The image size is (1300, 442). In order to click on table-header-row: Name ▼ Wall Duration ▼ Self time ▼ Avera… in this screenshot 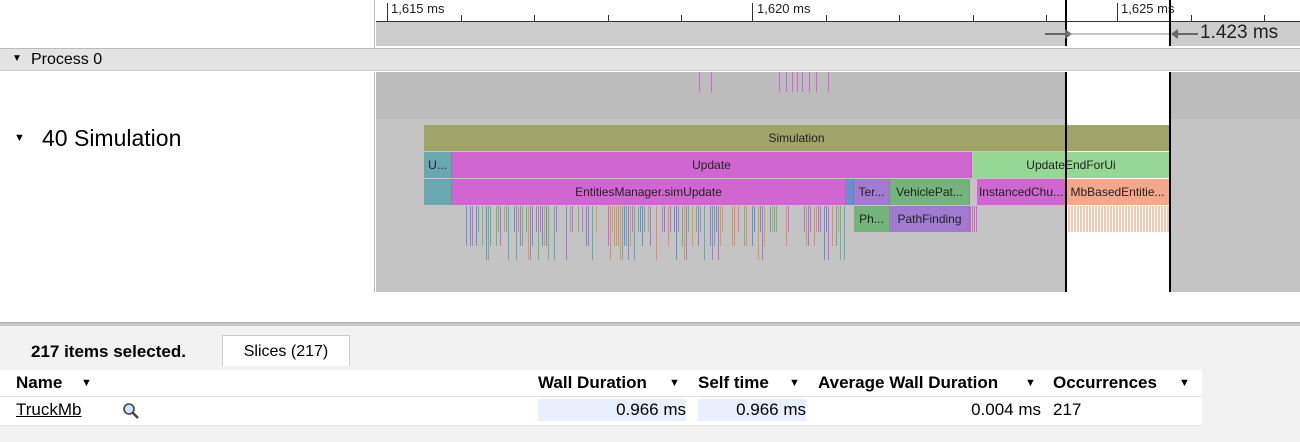, I will do `click(601, 383)`.